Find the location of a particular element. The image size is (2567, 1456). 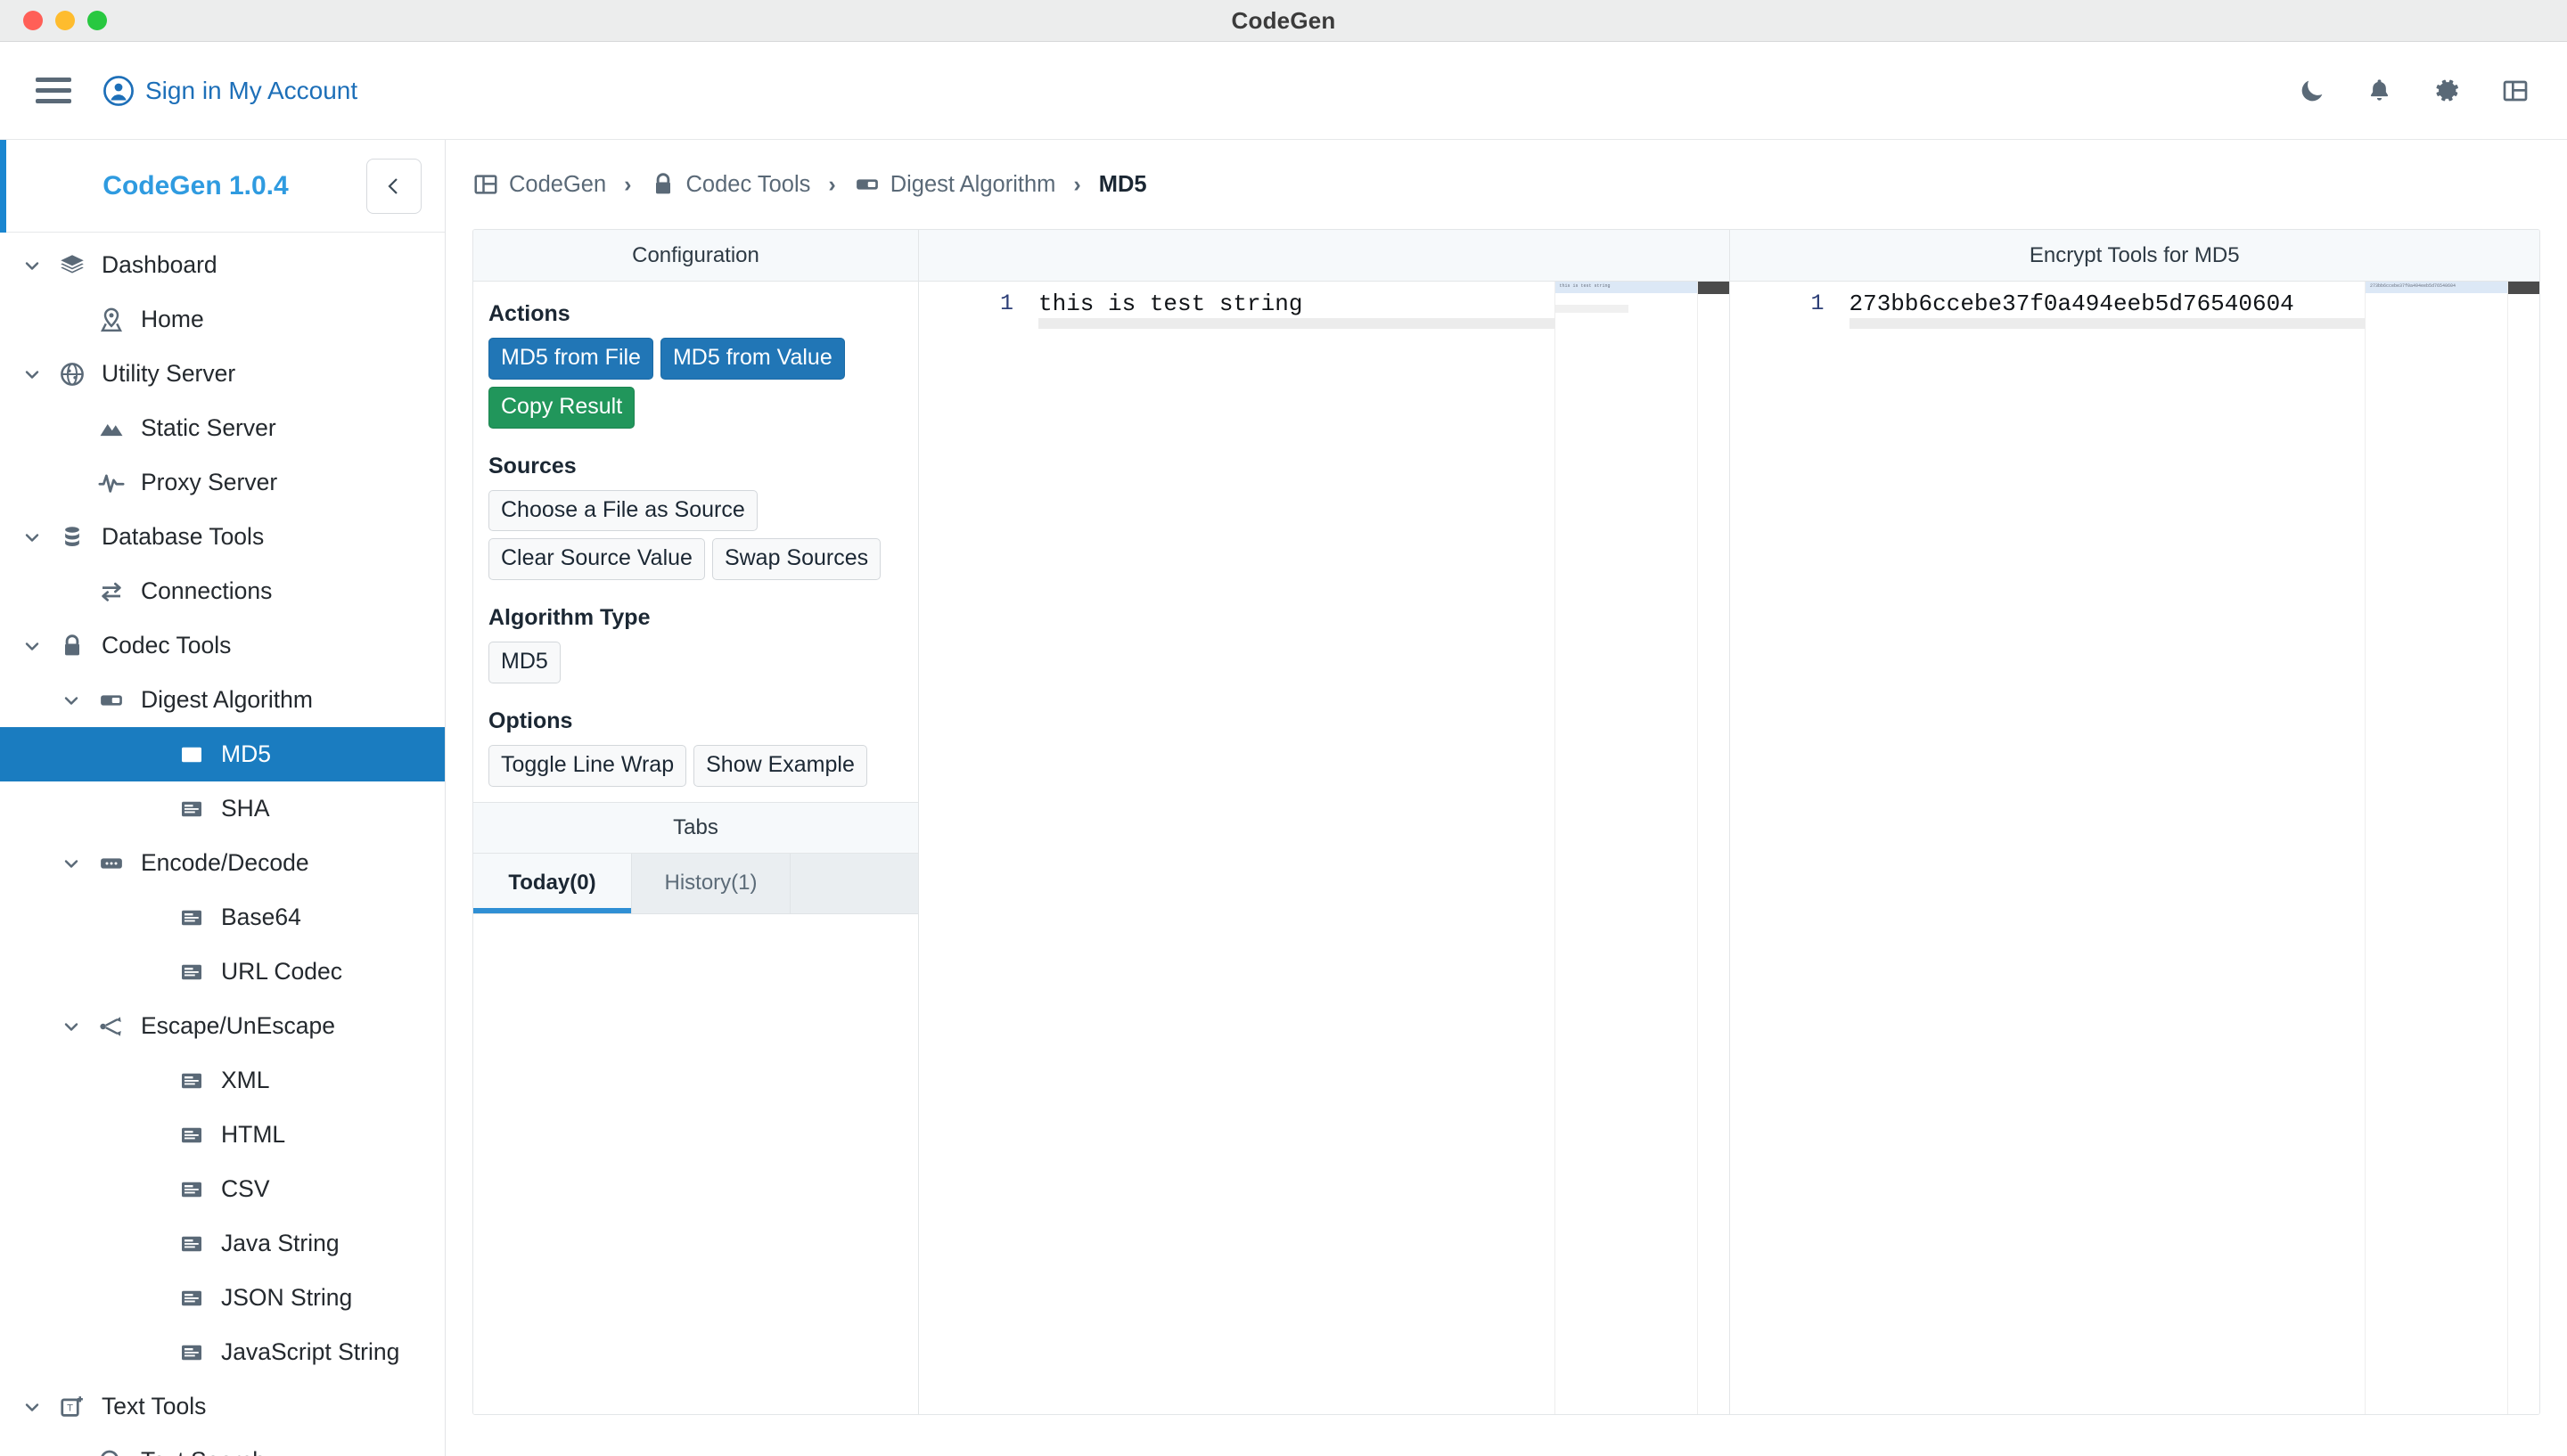

sidebar-item-label: Database Tools is located at coordinates (183, 536).